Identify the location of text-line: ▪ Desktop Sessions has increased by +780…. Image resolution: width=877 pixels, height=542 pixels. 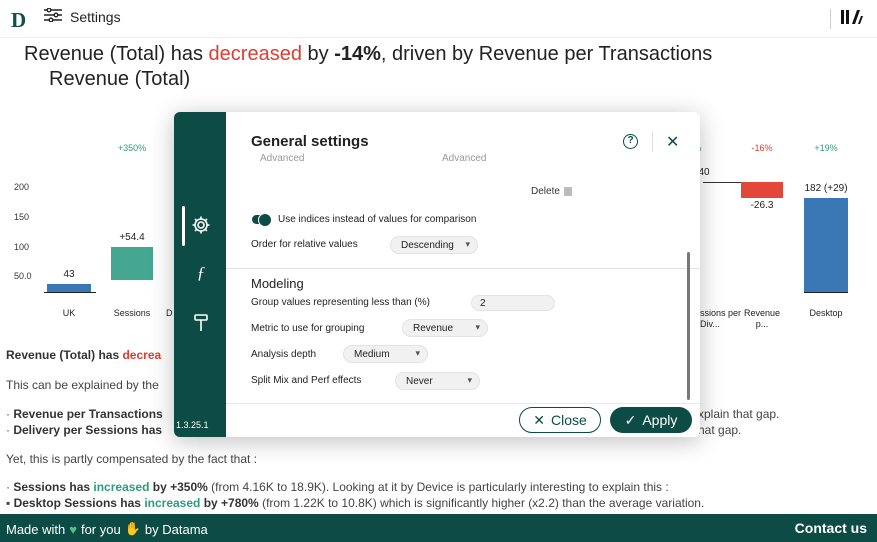
(355, 503).